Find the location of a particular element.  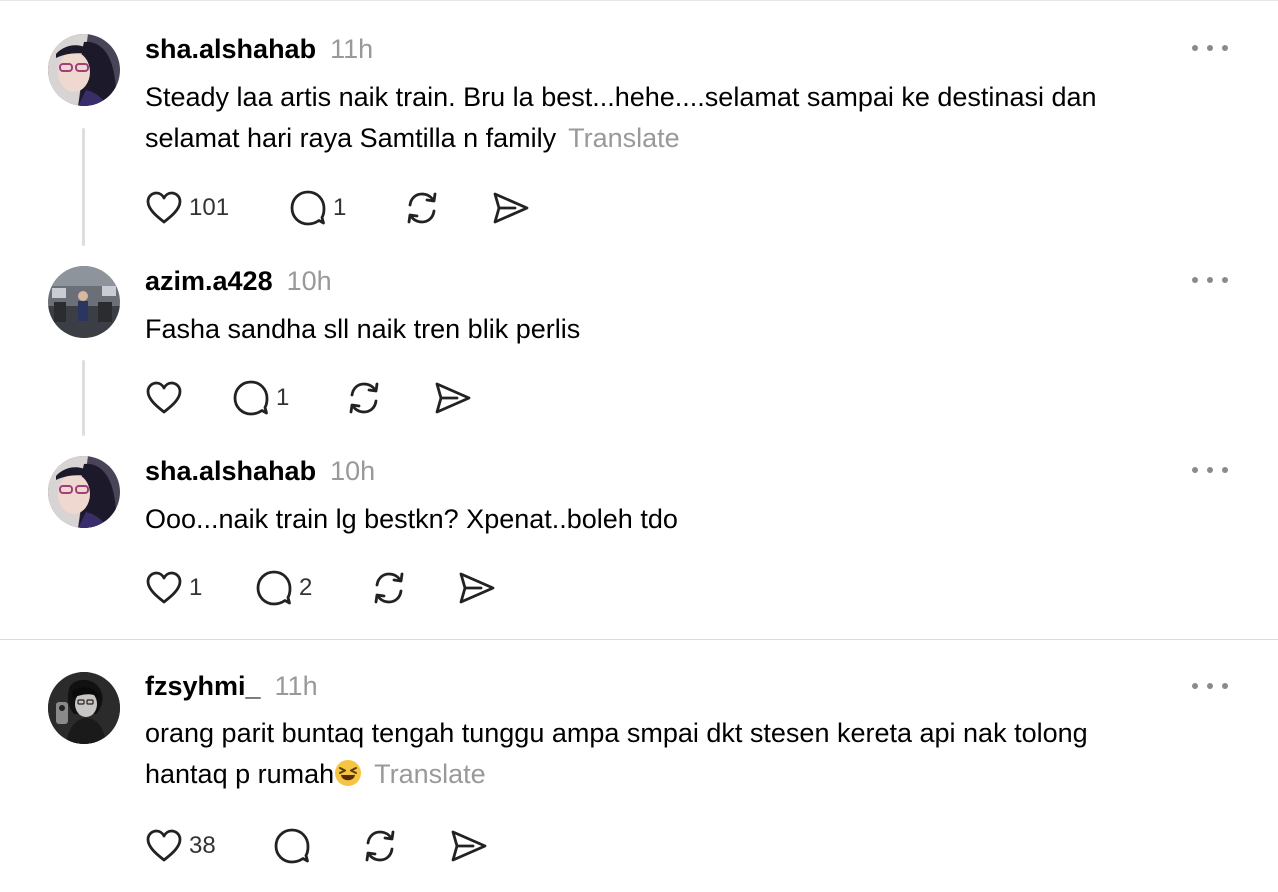

like-count: 38 is located at coordinates (202, 845).